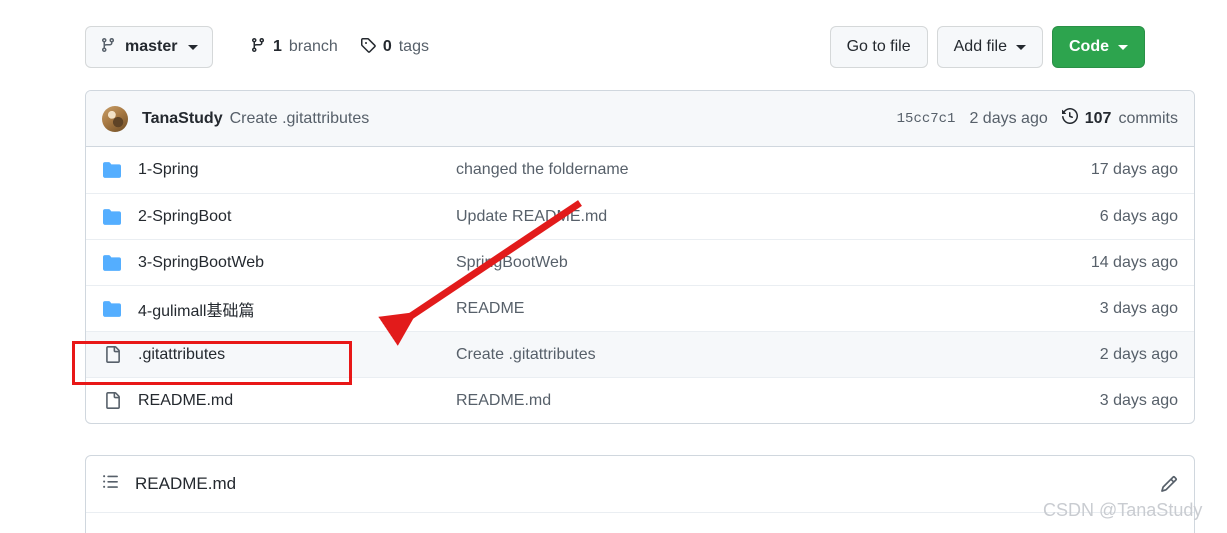 The width and height of the screenshot is (1227, 533). What do you see at coordinates (300, 119) in the screenshot?
I see `commit-message: Create .gitattributes` at bounding box center [300, 119].